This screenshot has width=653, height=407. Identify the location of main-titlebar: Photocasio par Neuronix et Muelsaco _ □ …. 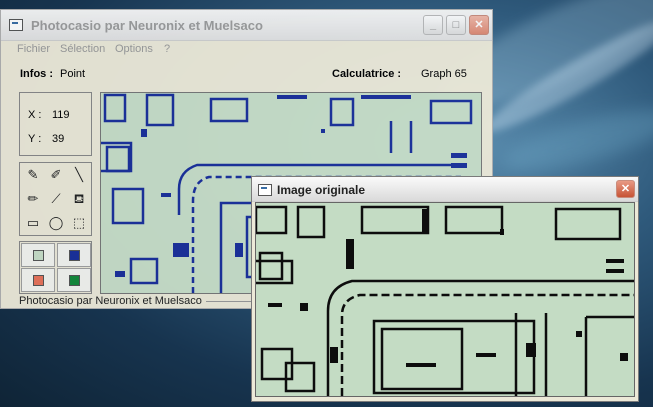
(246, 25).